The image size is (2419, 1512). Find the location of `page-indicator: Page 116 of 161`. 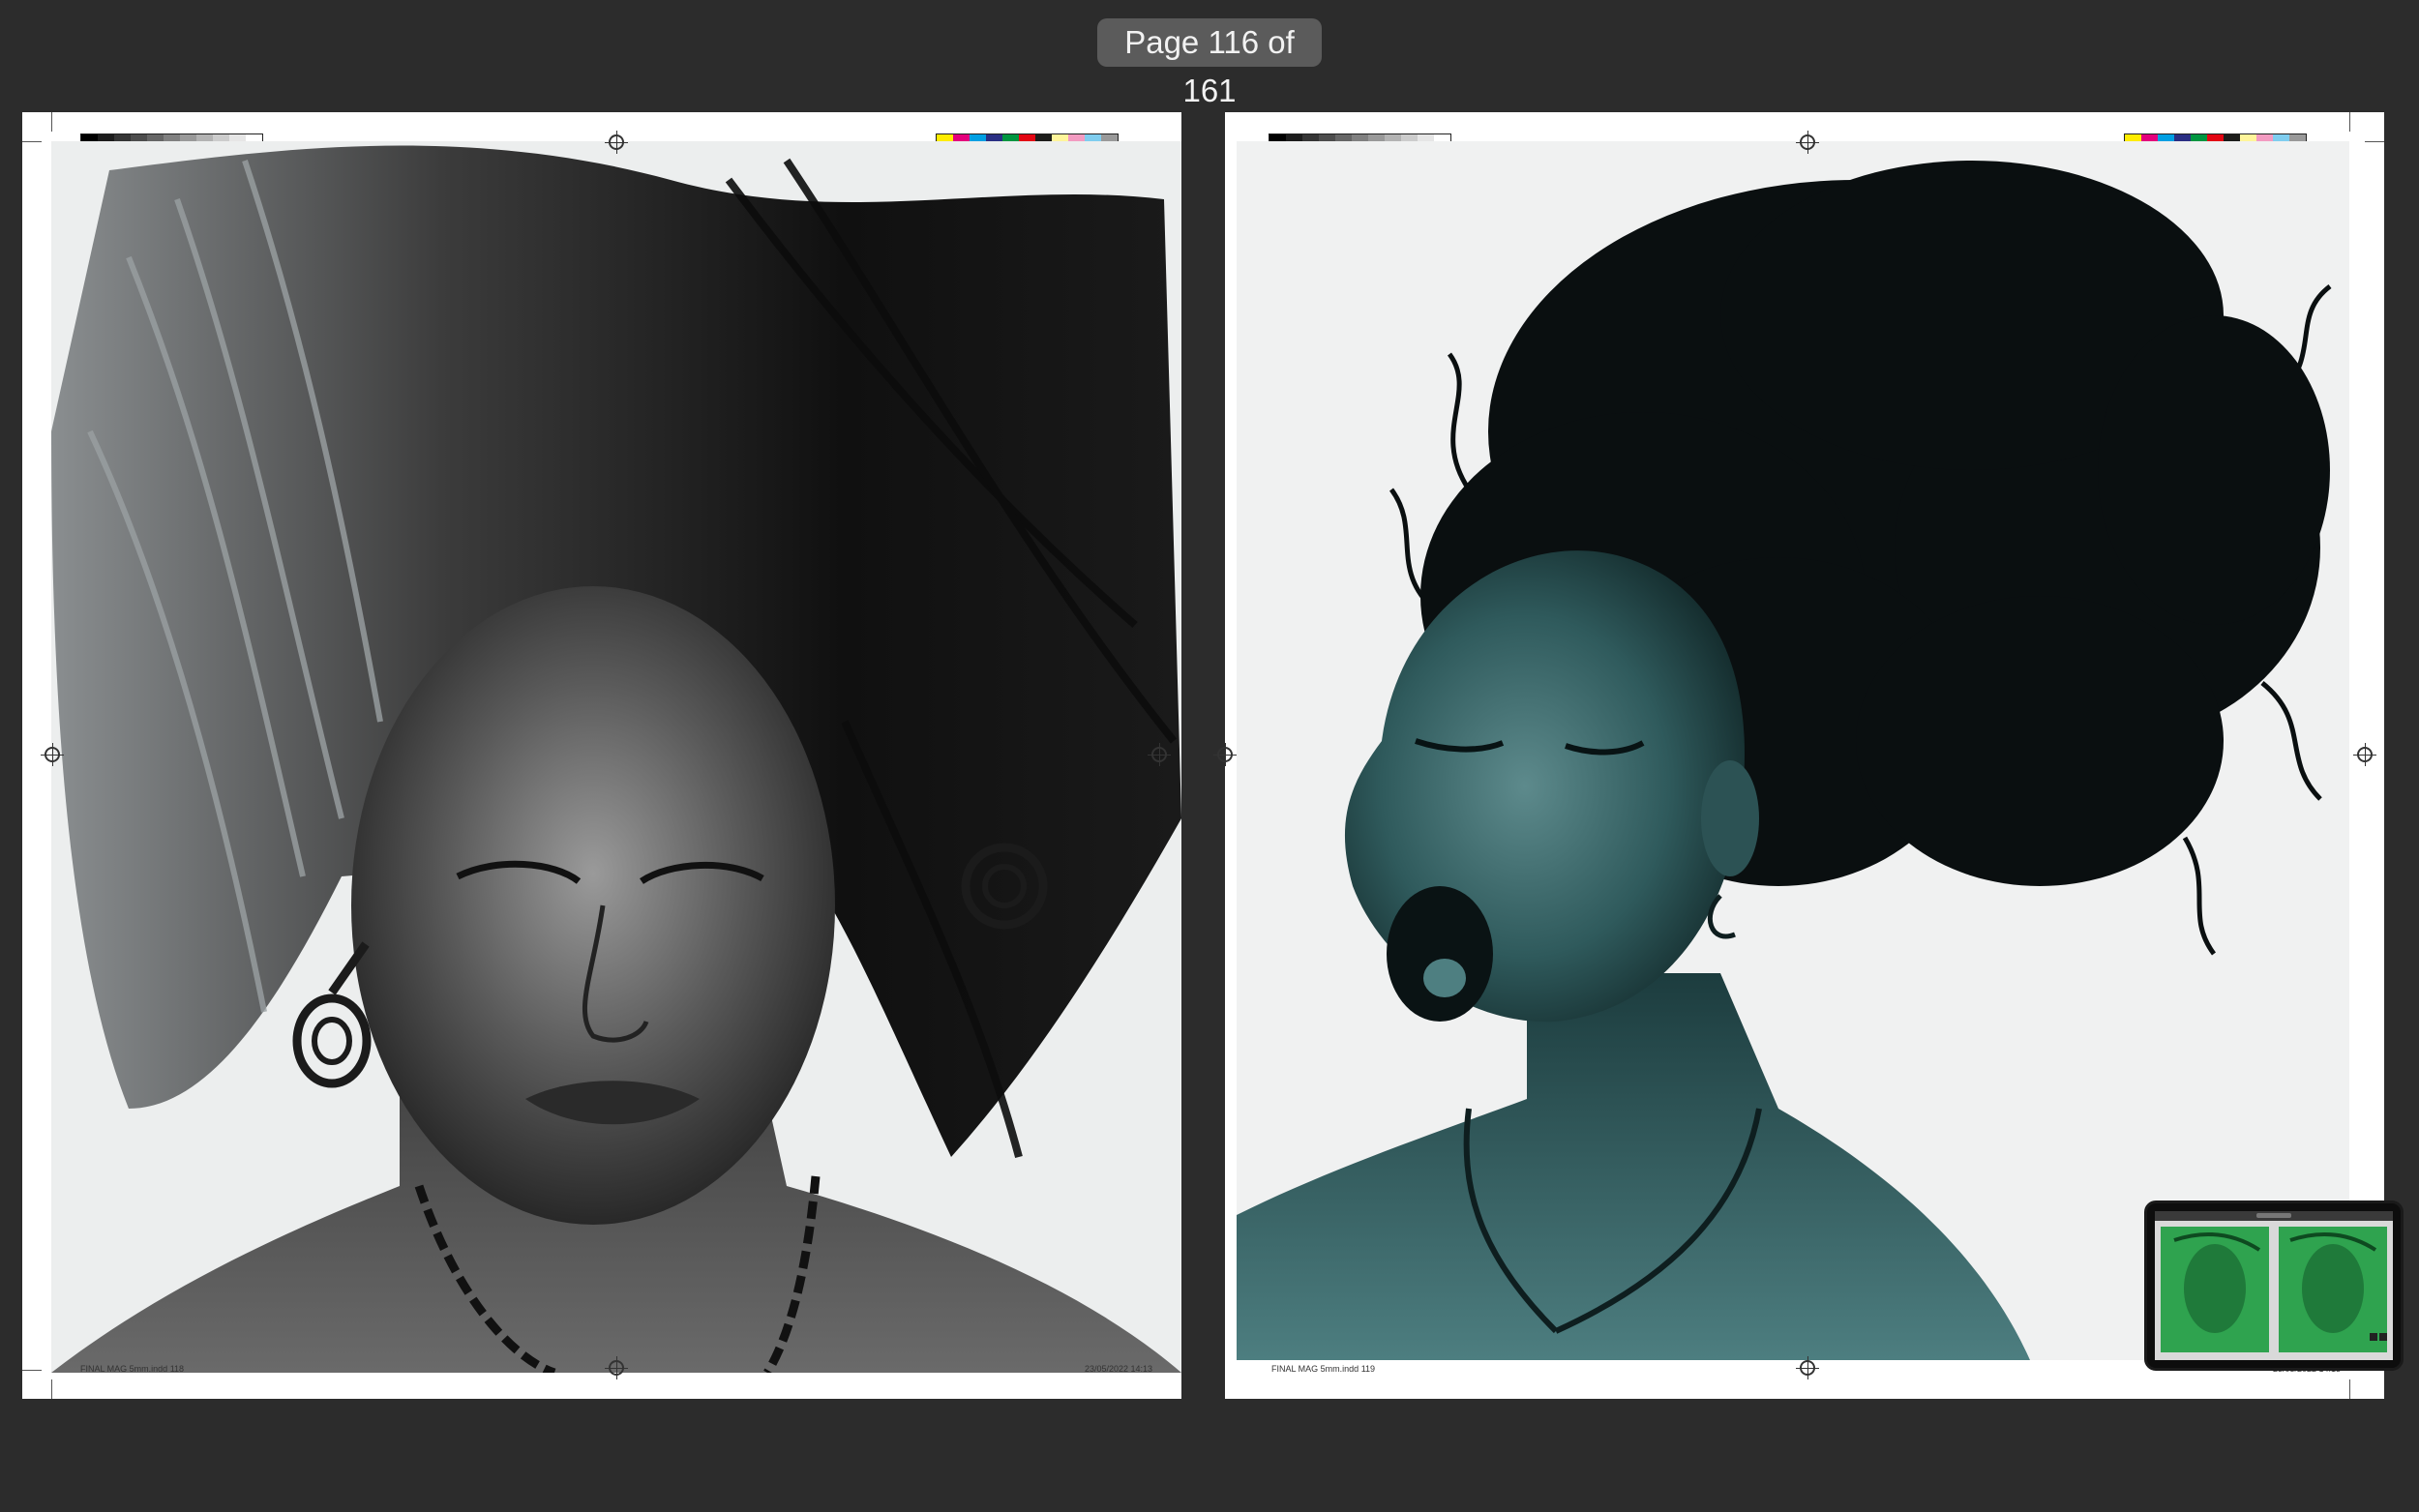

page-indicator: Page 116 of 161 is located at coordinates (1209, 63).